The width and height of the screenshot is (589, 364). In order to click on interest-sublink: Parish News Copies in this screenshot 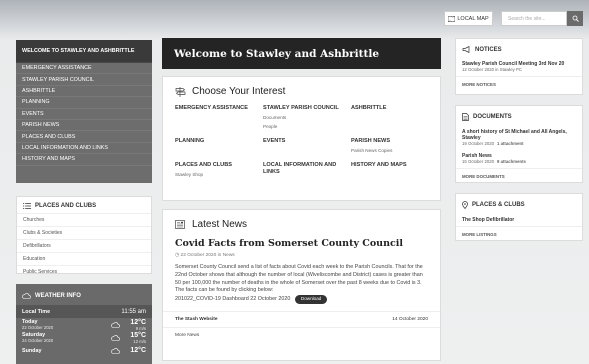, I will do `click(395, 150)`.